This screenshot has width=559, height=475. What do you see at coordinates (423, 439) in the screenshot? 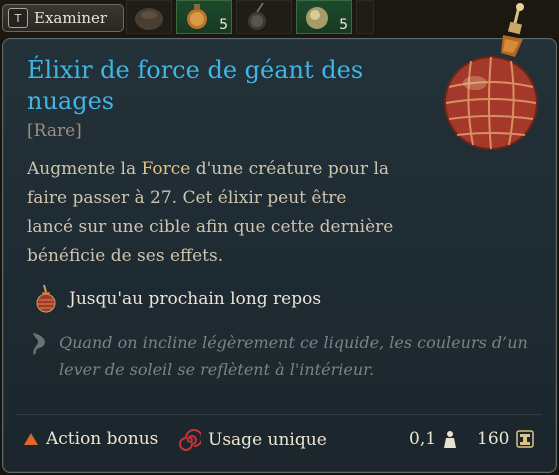
I see `weight-value: 0,1` at bounding box center [423, 439].